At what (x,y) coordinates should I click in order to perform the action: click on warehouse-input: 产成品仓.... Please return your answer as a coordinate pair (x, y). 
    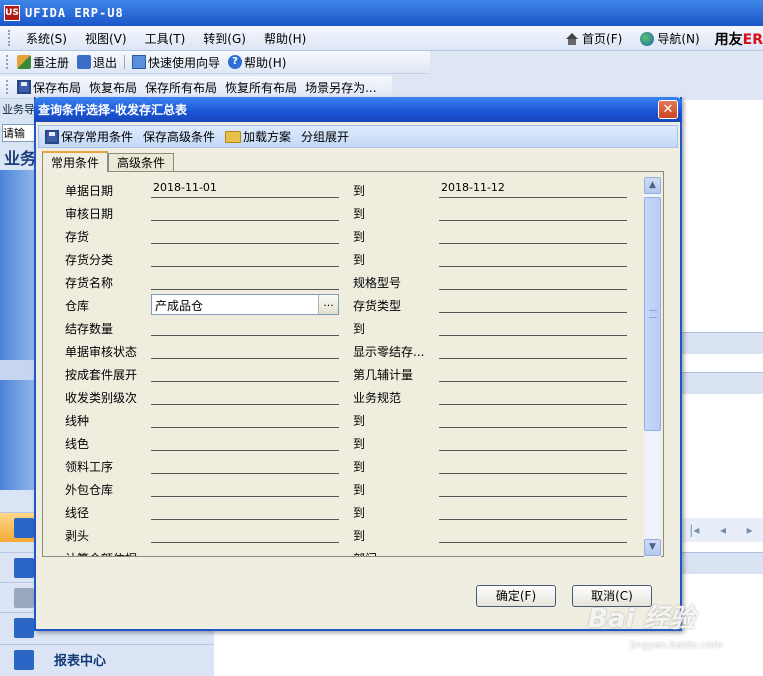
    Looking at the image, I should click on (245, 304).